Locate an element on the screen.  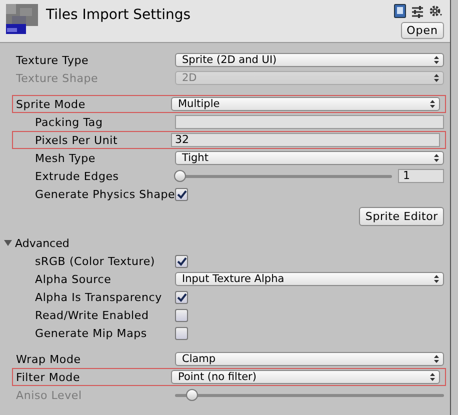
foldout-arrow-icon is located at coordinates (8, 243).